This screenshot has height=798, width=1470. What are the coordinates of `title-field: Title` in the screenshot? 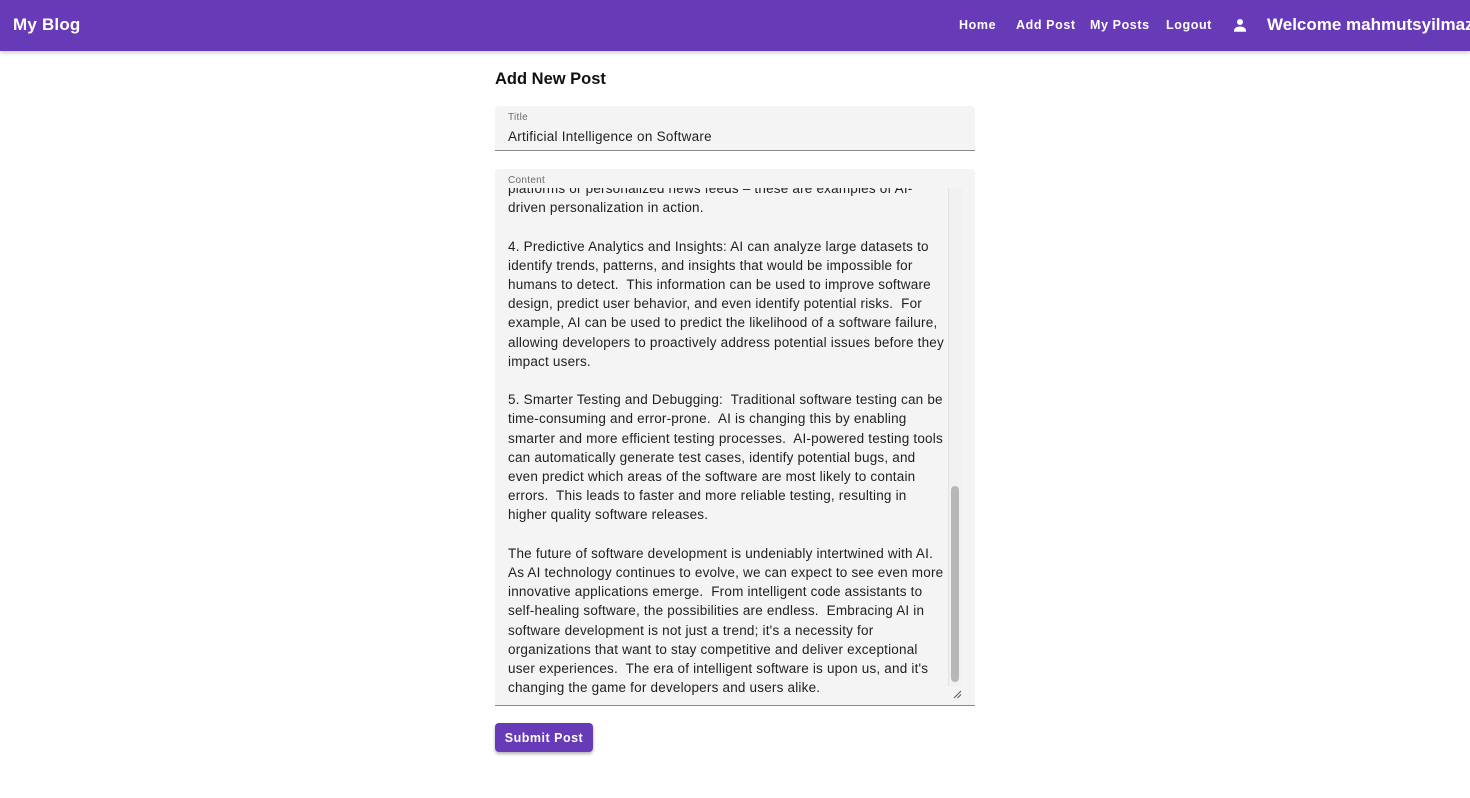 It's located at (735, 128).